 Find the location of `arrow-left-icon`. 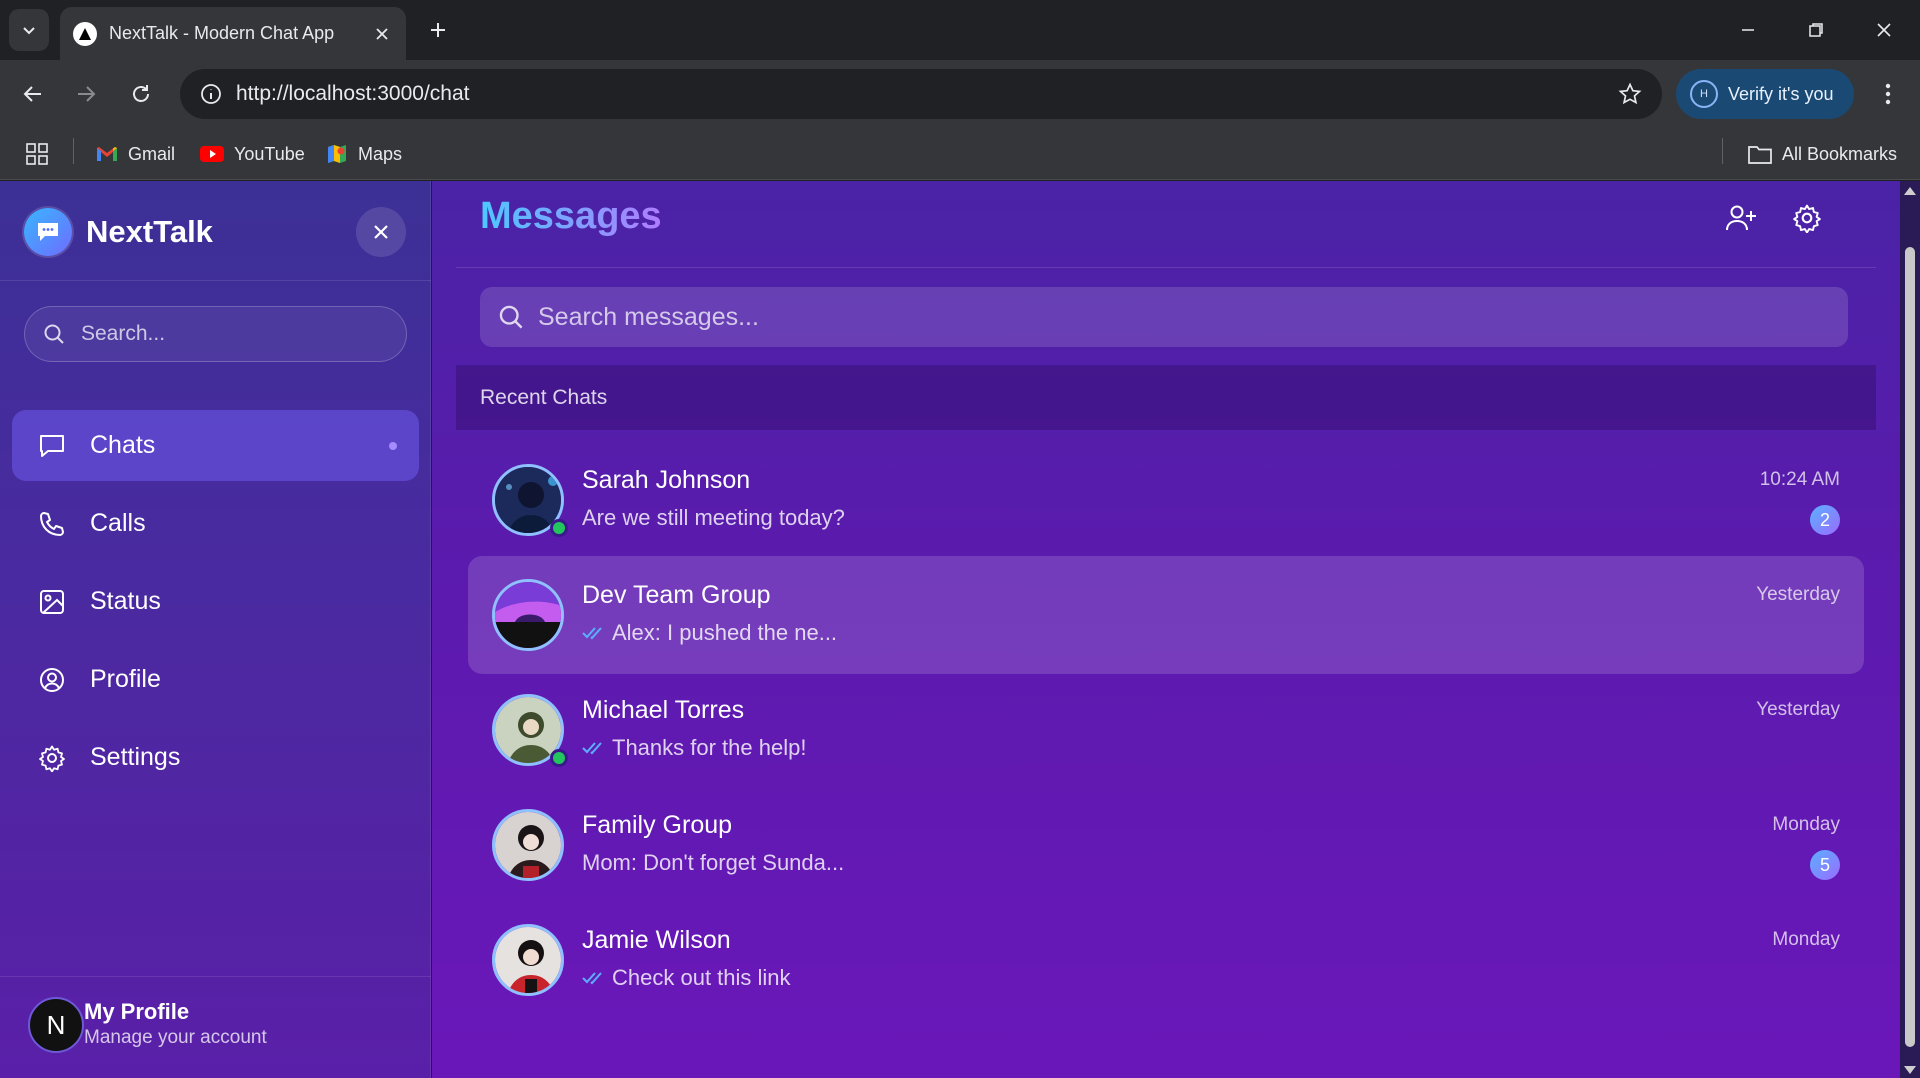

arrow-left-icon is located at coordinates (32, 94).